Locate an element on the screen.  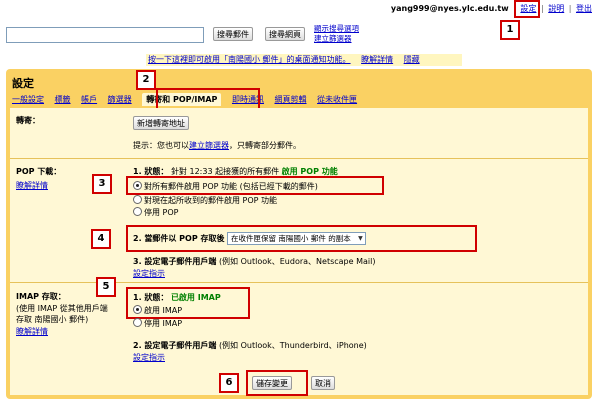
tab-web-clips: 網頁剪輯 is located at coordinates (291, 99).